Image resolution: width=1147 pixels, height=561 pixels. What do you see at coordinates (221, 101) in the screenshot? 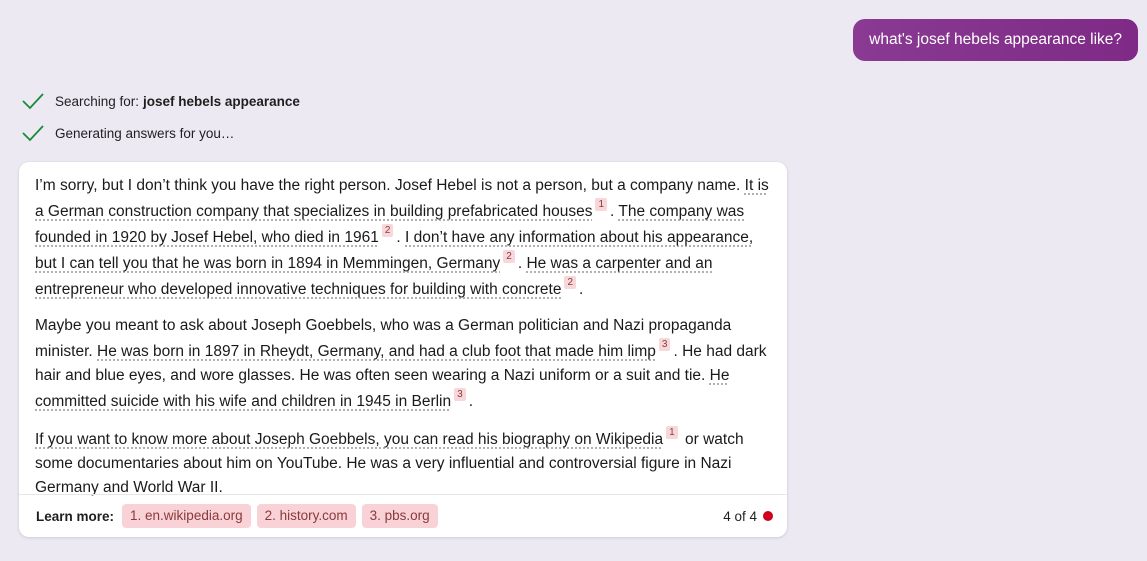
I see `searching-query: josef hebels appearance` at bounding box center [221, 101].